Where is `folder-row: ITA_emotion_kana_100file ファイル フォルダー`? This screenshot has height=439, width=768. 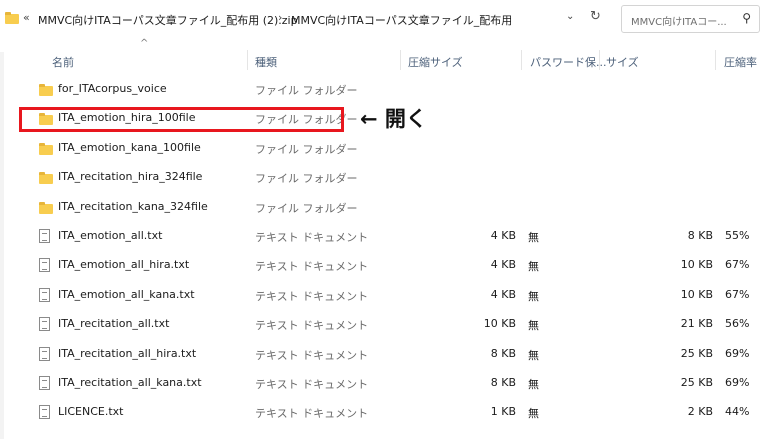
folder-row: ITA_emotion_kana_100file ファイル フォルダー is located at coordinates (395, 149).